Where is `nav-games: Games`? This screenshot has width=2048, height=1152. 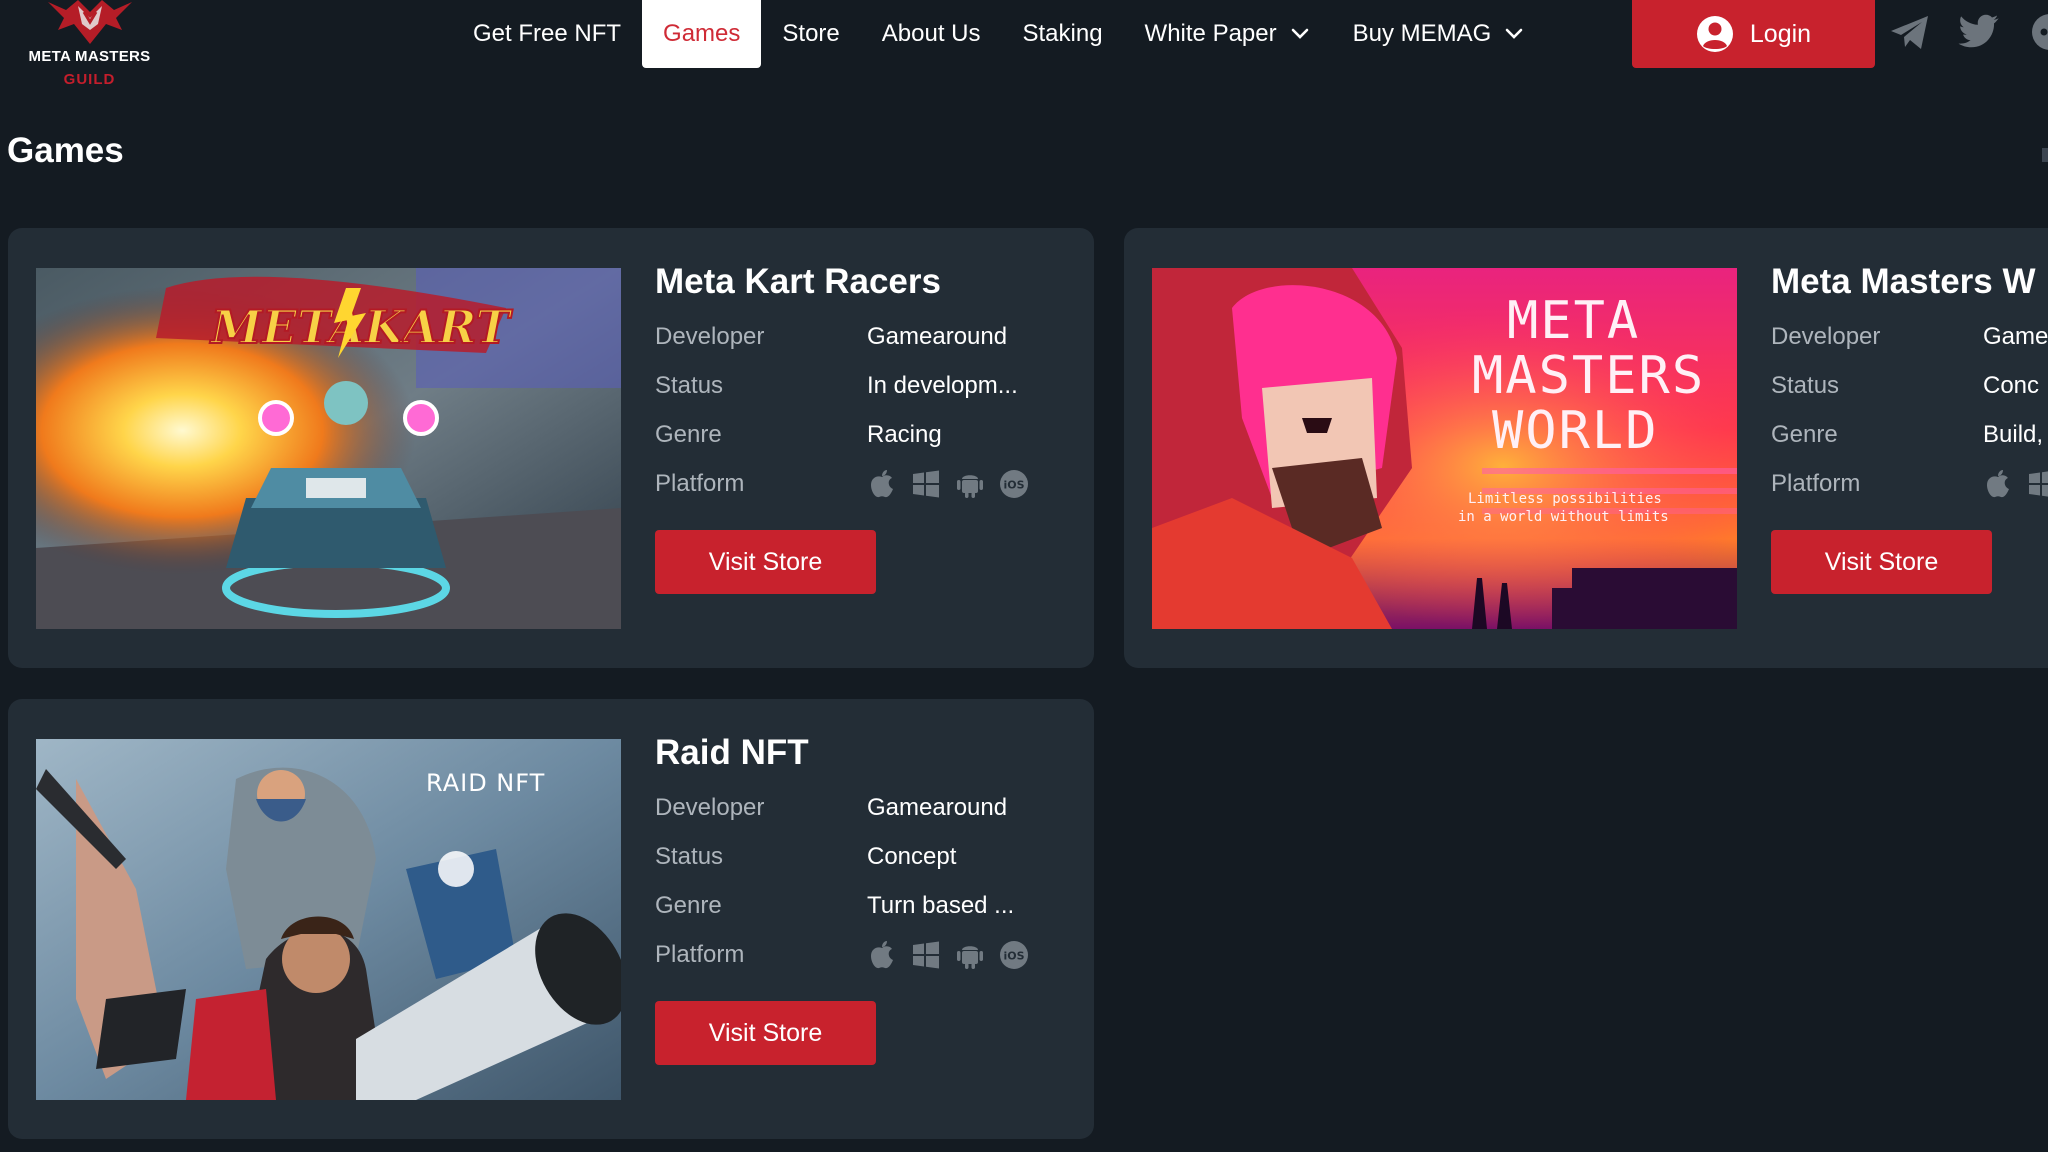
nav-games: Games is located at coordinates (702, 34).